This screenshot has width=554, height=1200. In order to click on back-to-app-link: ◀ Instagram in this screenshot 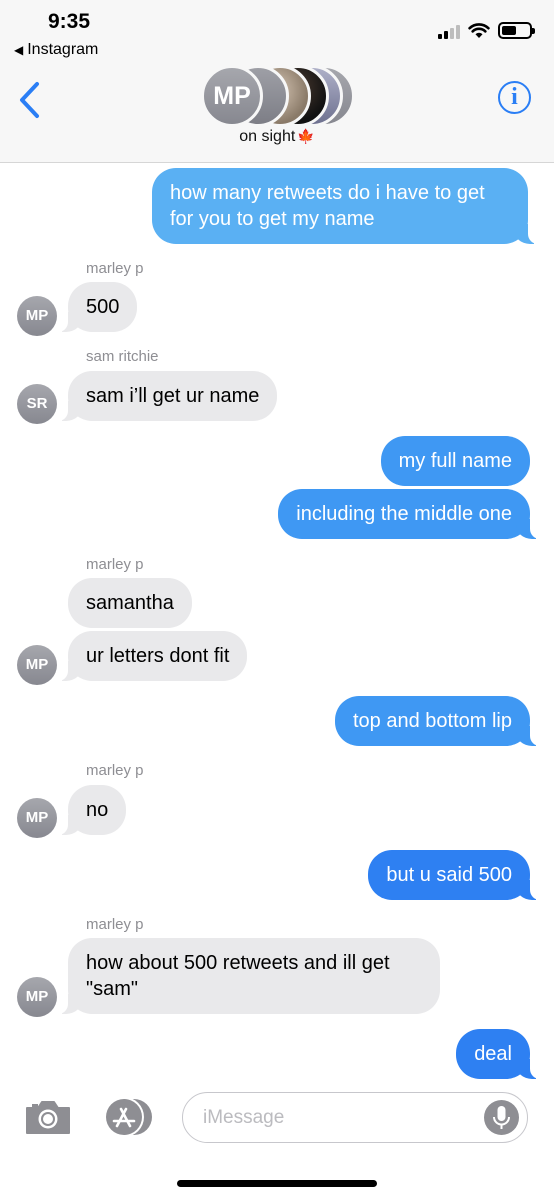, I will do `click(56, 50)`.